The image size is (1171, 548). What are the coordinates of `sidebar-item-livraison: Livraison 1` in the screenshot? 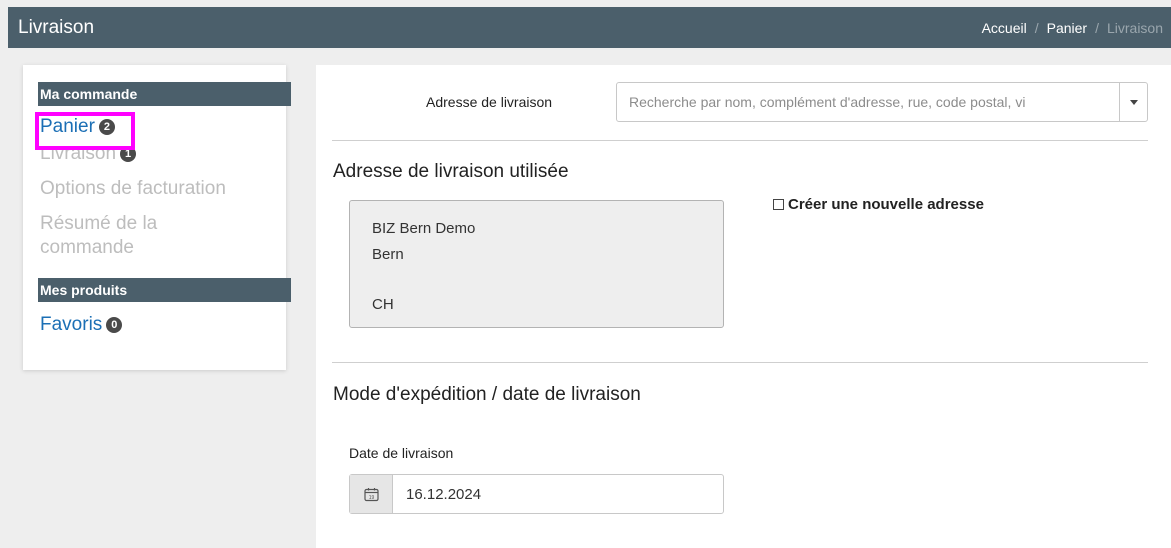 It's located at (88, 157).